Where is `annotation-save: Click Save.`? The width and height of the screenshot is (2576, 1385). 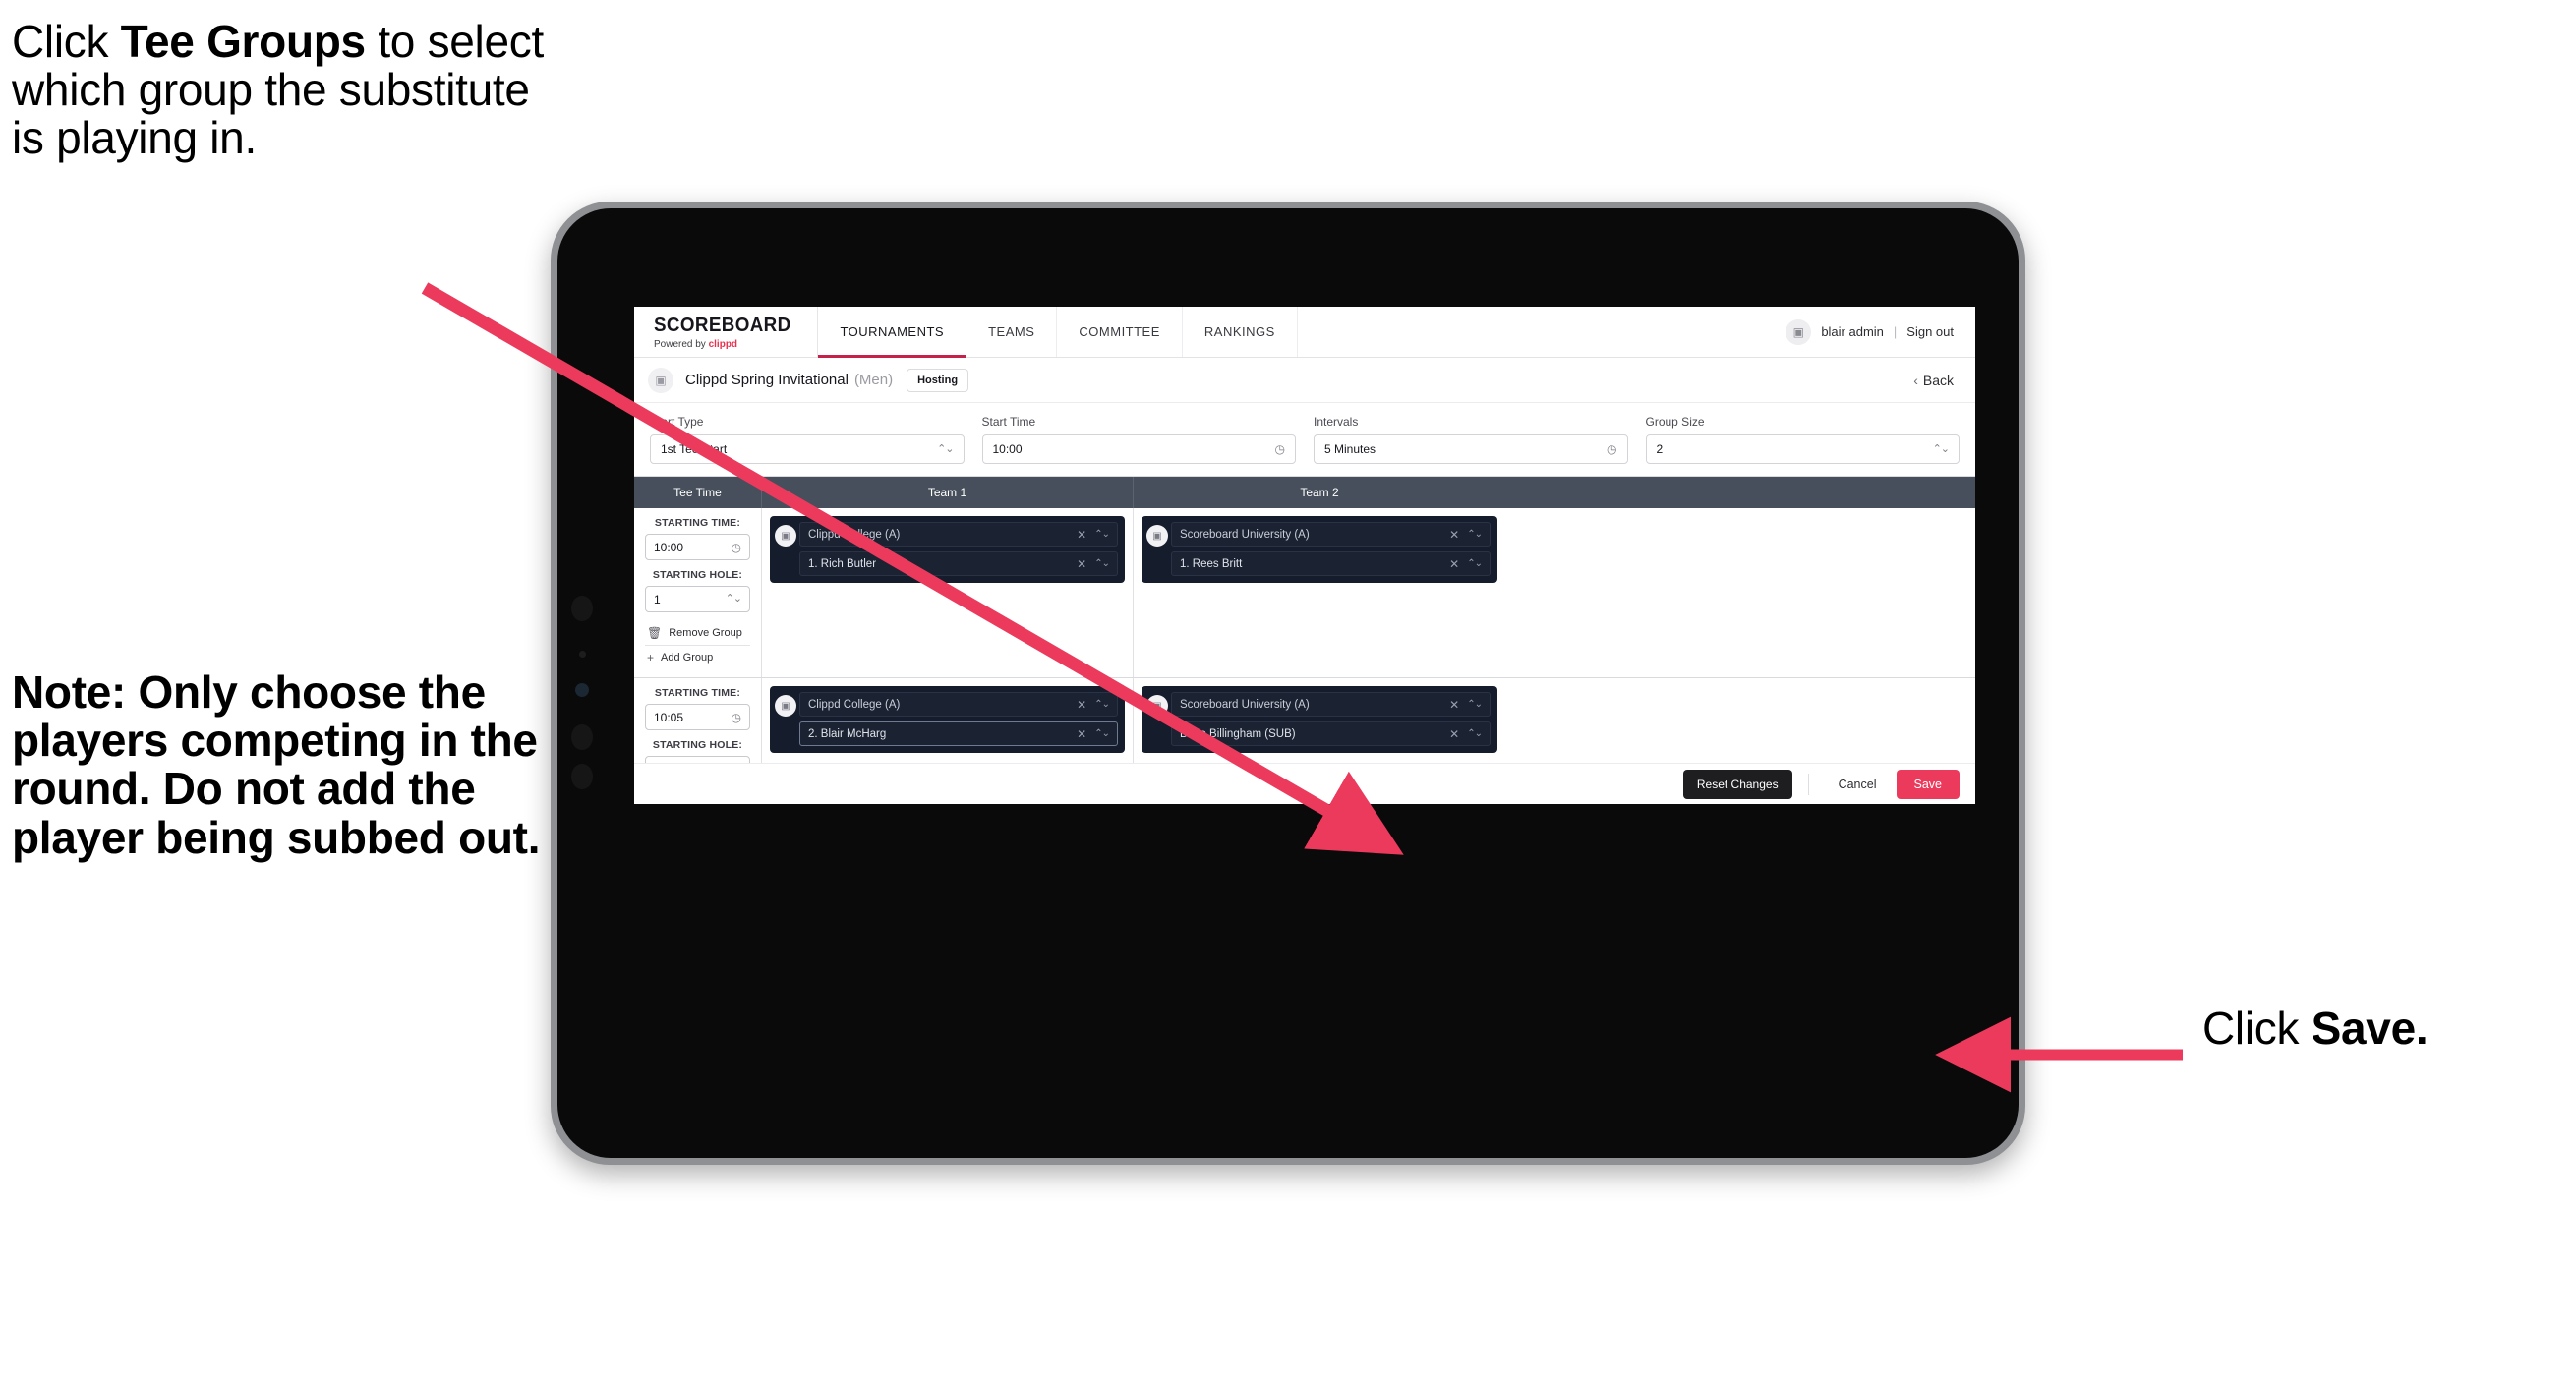
annotation-save: Click Save. is located at coordinates (2364, 1028).